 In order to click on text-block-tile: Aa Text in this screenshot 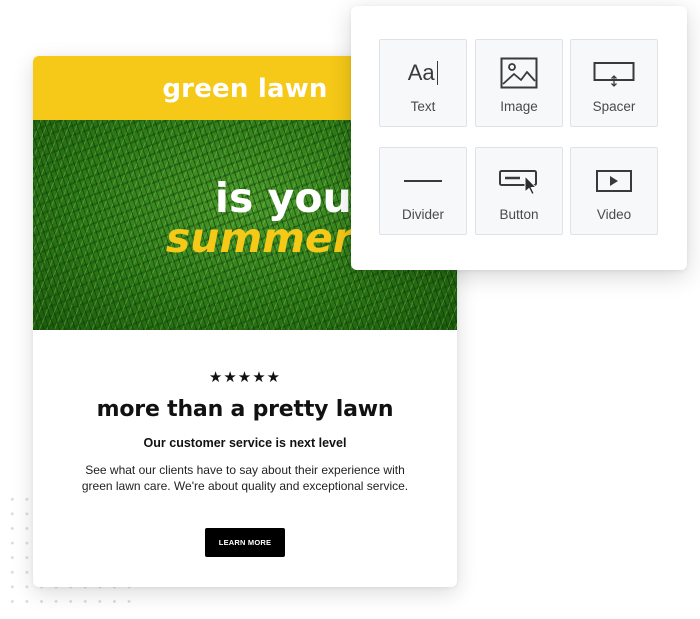, I will do `click(423, 83)`.